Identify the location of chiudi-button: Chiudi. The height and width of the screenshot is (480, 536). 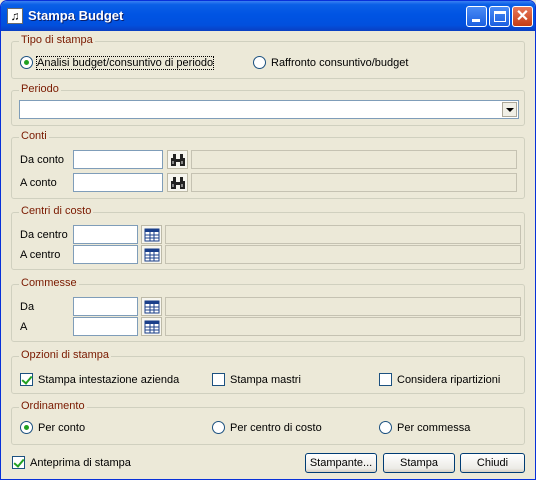
(492, 463).